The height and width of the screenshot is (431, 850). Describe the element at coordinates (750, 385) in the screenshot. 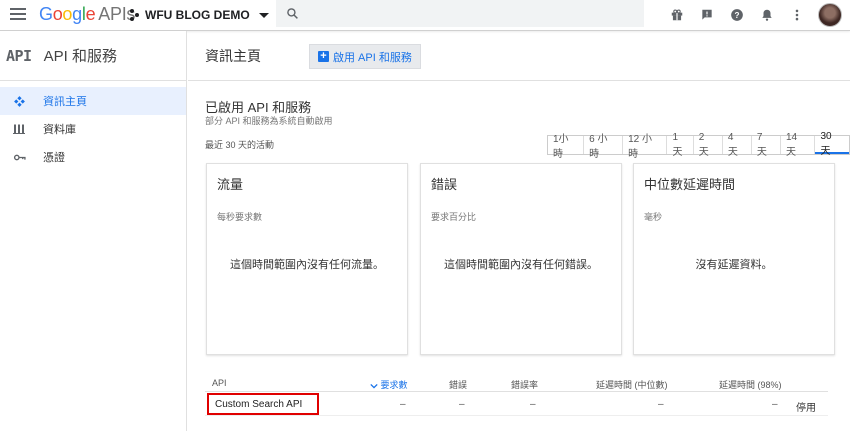

I see `col-latency-98: 延遲時間 (98%)` at that location.